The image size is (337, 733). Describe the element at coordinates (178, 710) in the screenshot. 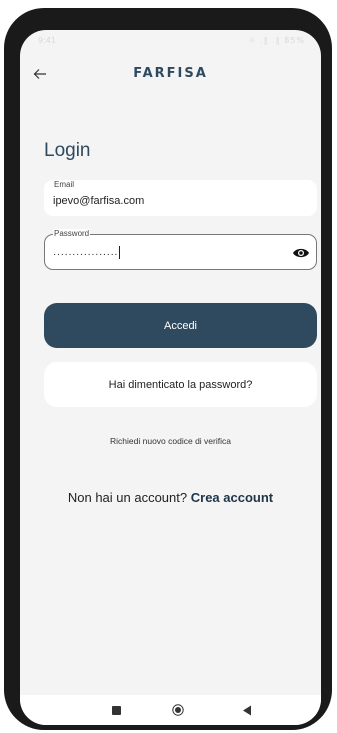

I see `home-icon` at that location.